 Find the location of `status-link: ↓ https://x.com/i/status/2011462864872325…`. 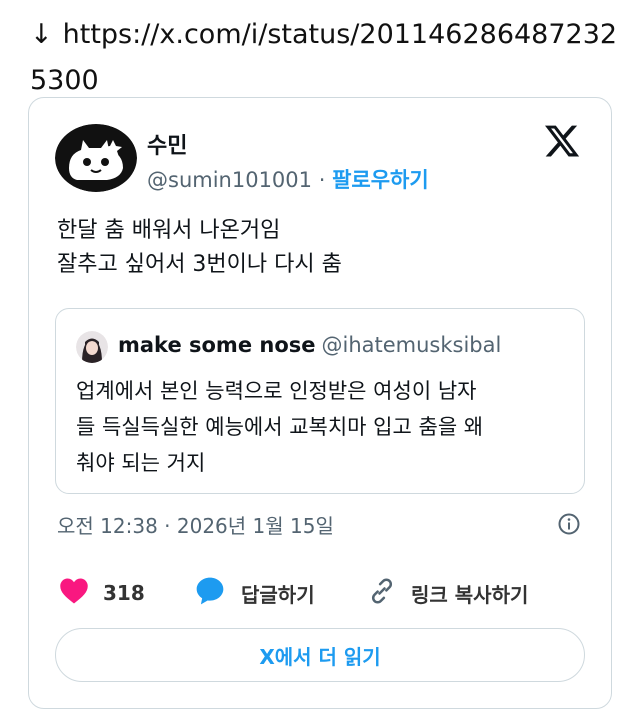

status-link: ↓ https://x.com/i/status/2011462864872325… is located at coordinates (328, 58).